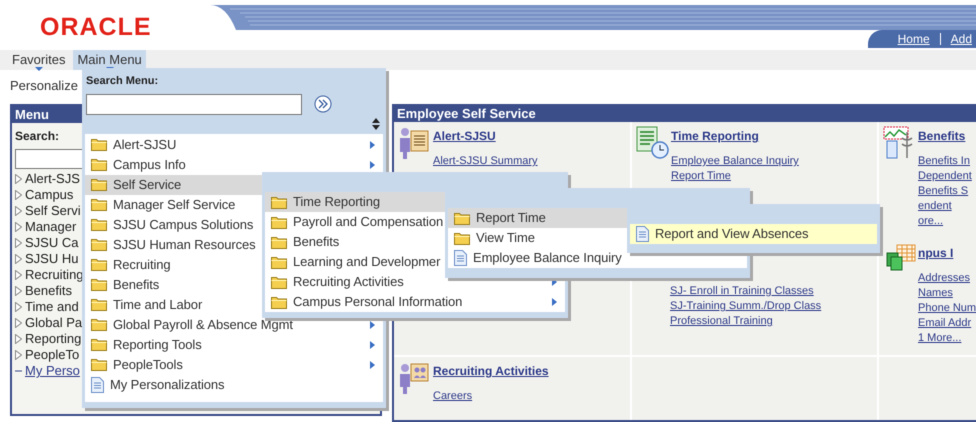 Image resolution: width=976 pixels, height=422 pixels. What do you see at coordinates (491, 396) in the screenshot?
I see `portal-link: Careers` at bounding box center [491, 396].